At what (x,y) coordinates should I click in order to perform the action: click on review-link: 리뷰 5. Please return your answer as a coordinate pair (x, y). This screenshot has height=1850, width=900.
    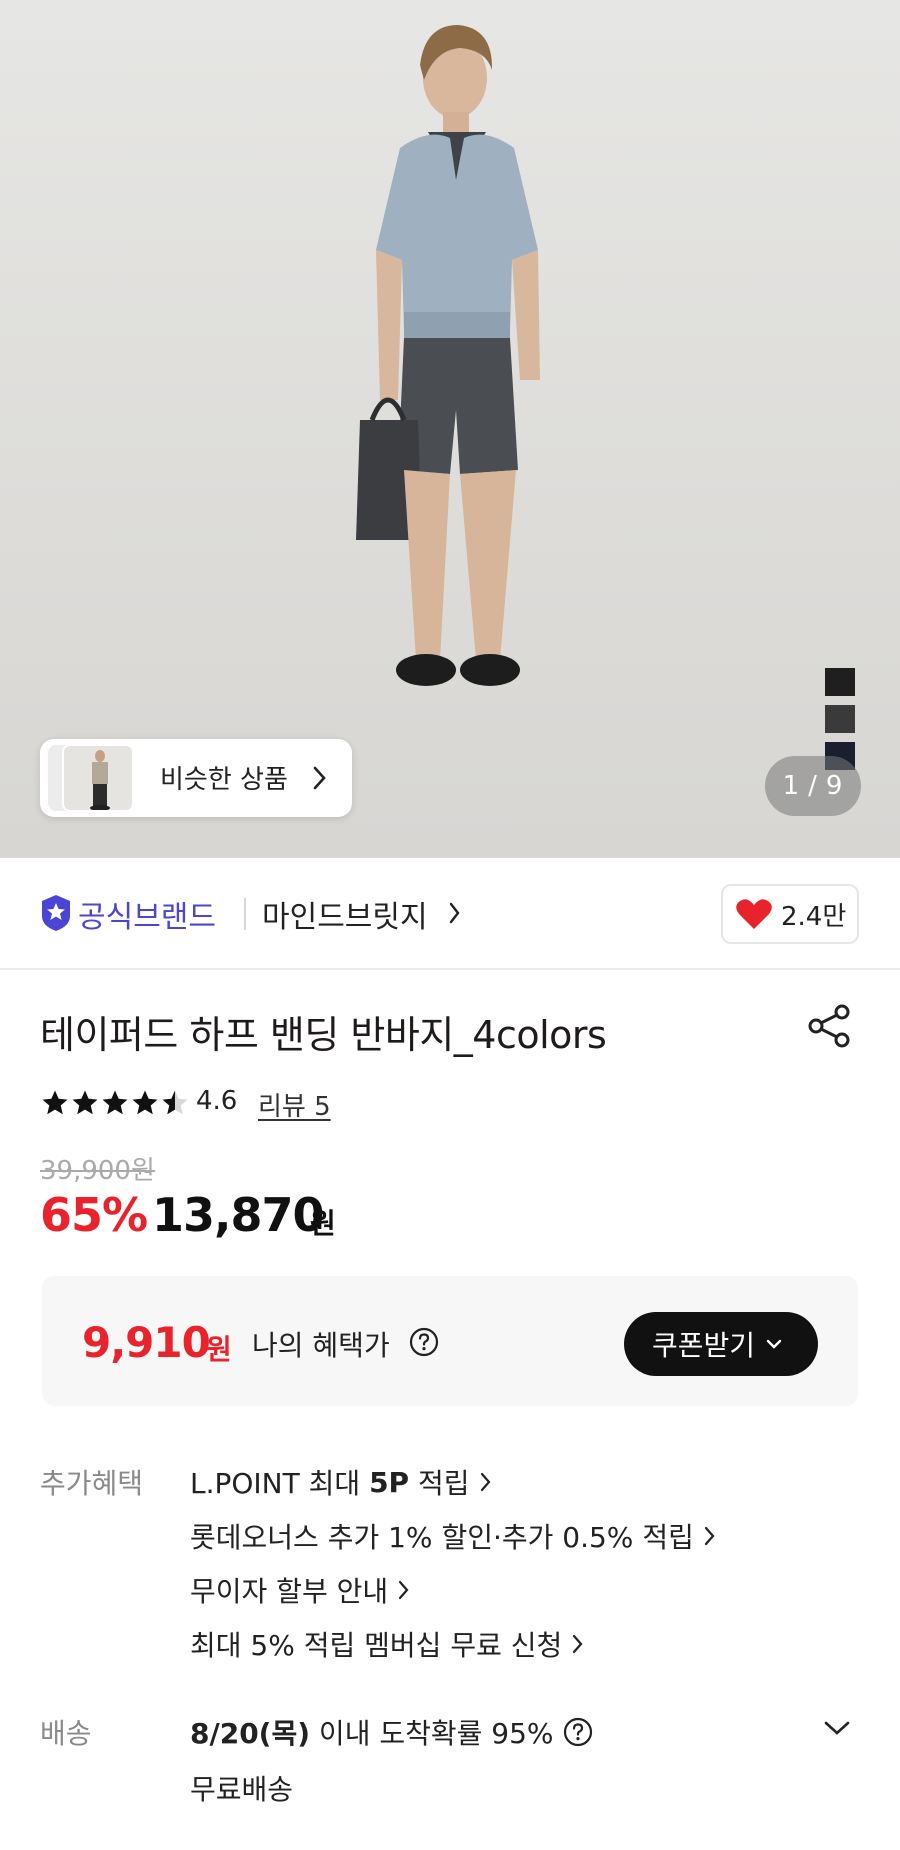
    Looking at the image, I should click on (294, 1104).